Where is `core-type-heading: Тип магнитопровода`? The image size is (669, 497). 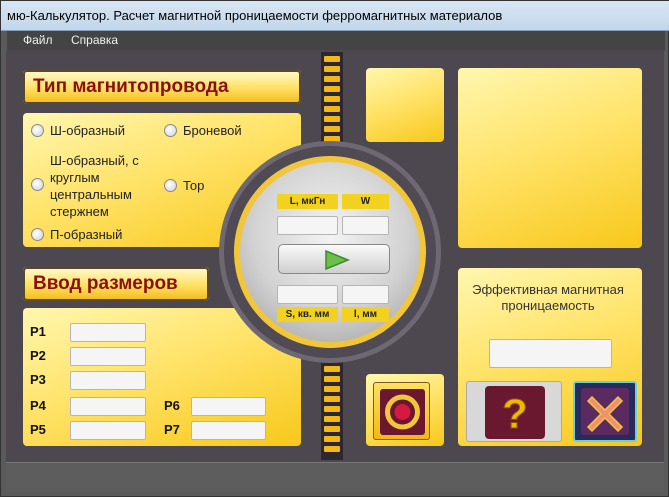 core-type-heading: Тип магнитопровода is located at coordinates (162, 87).